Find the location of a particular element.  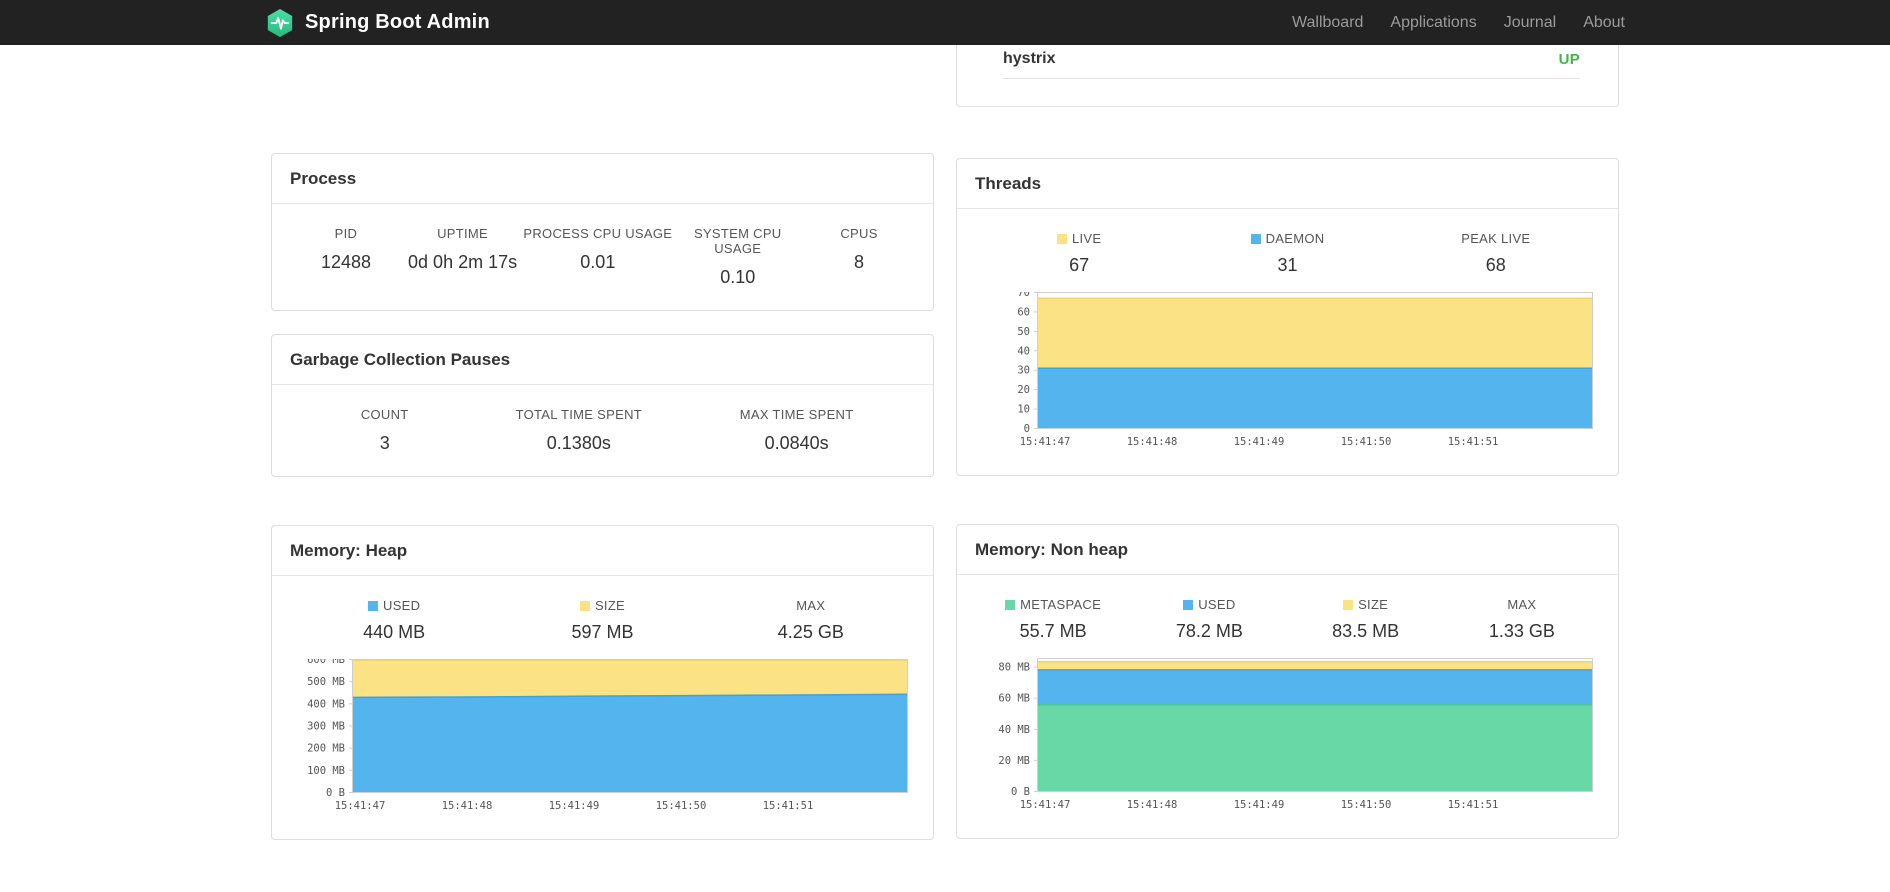

svg-text: 40 is located at coordinates (1023, 351).